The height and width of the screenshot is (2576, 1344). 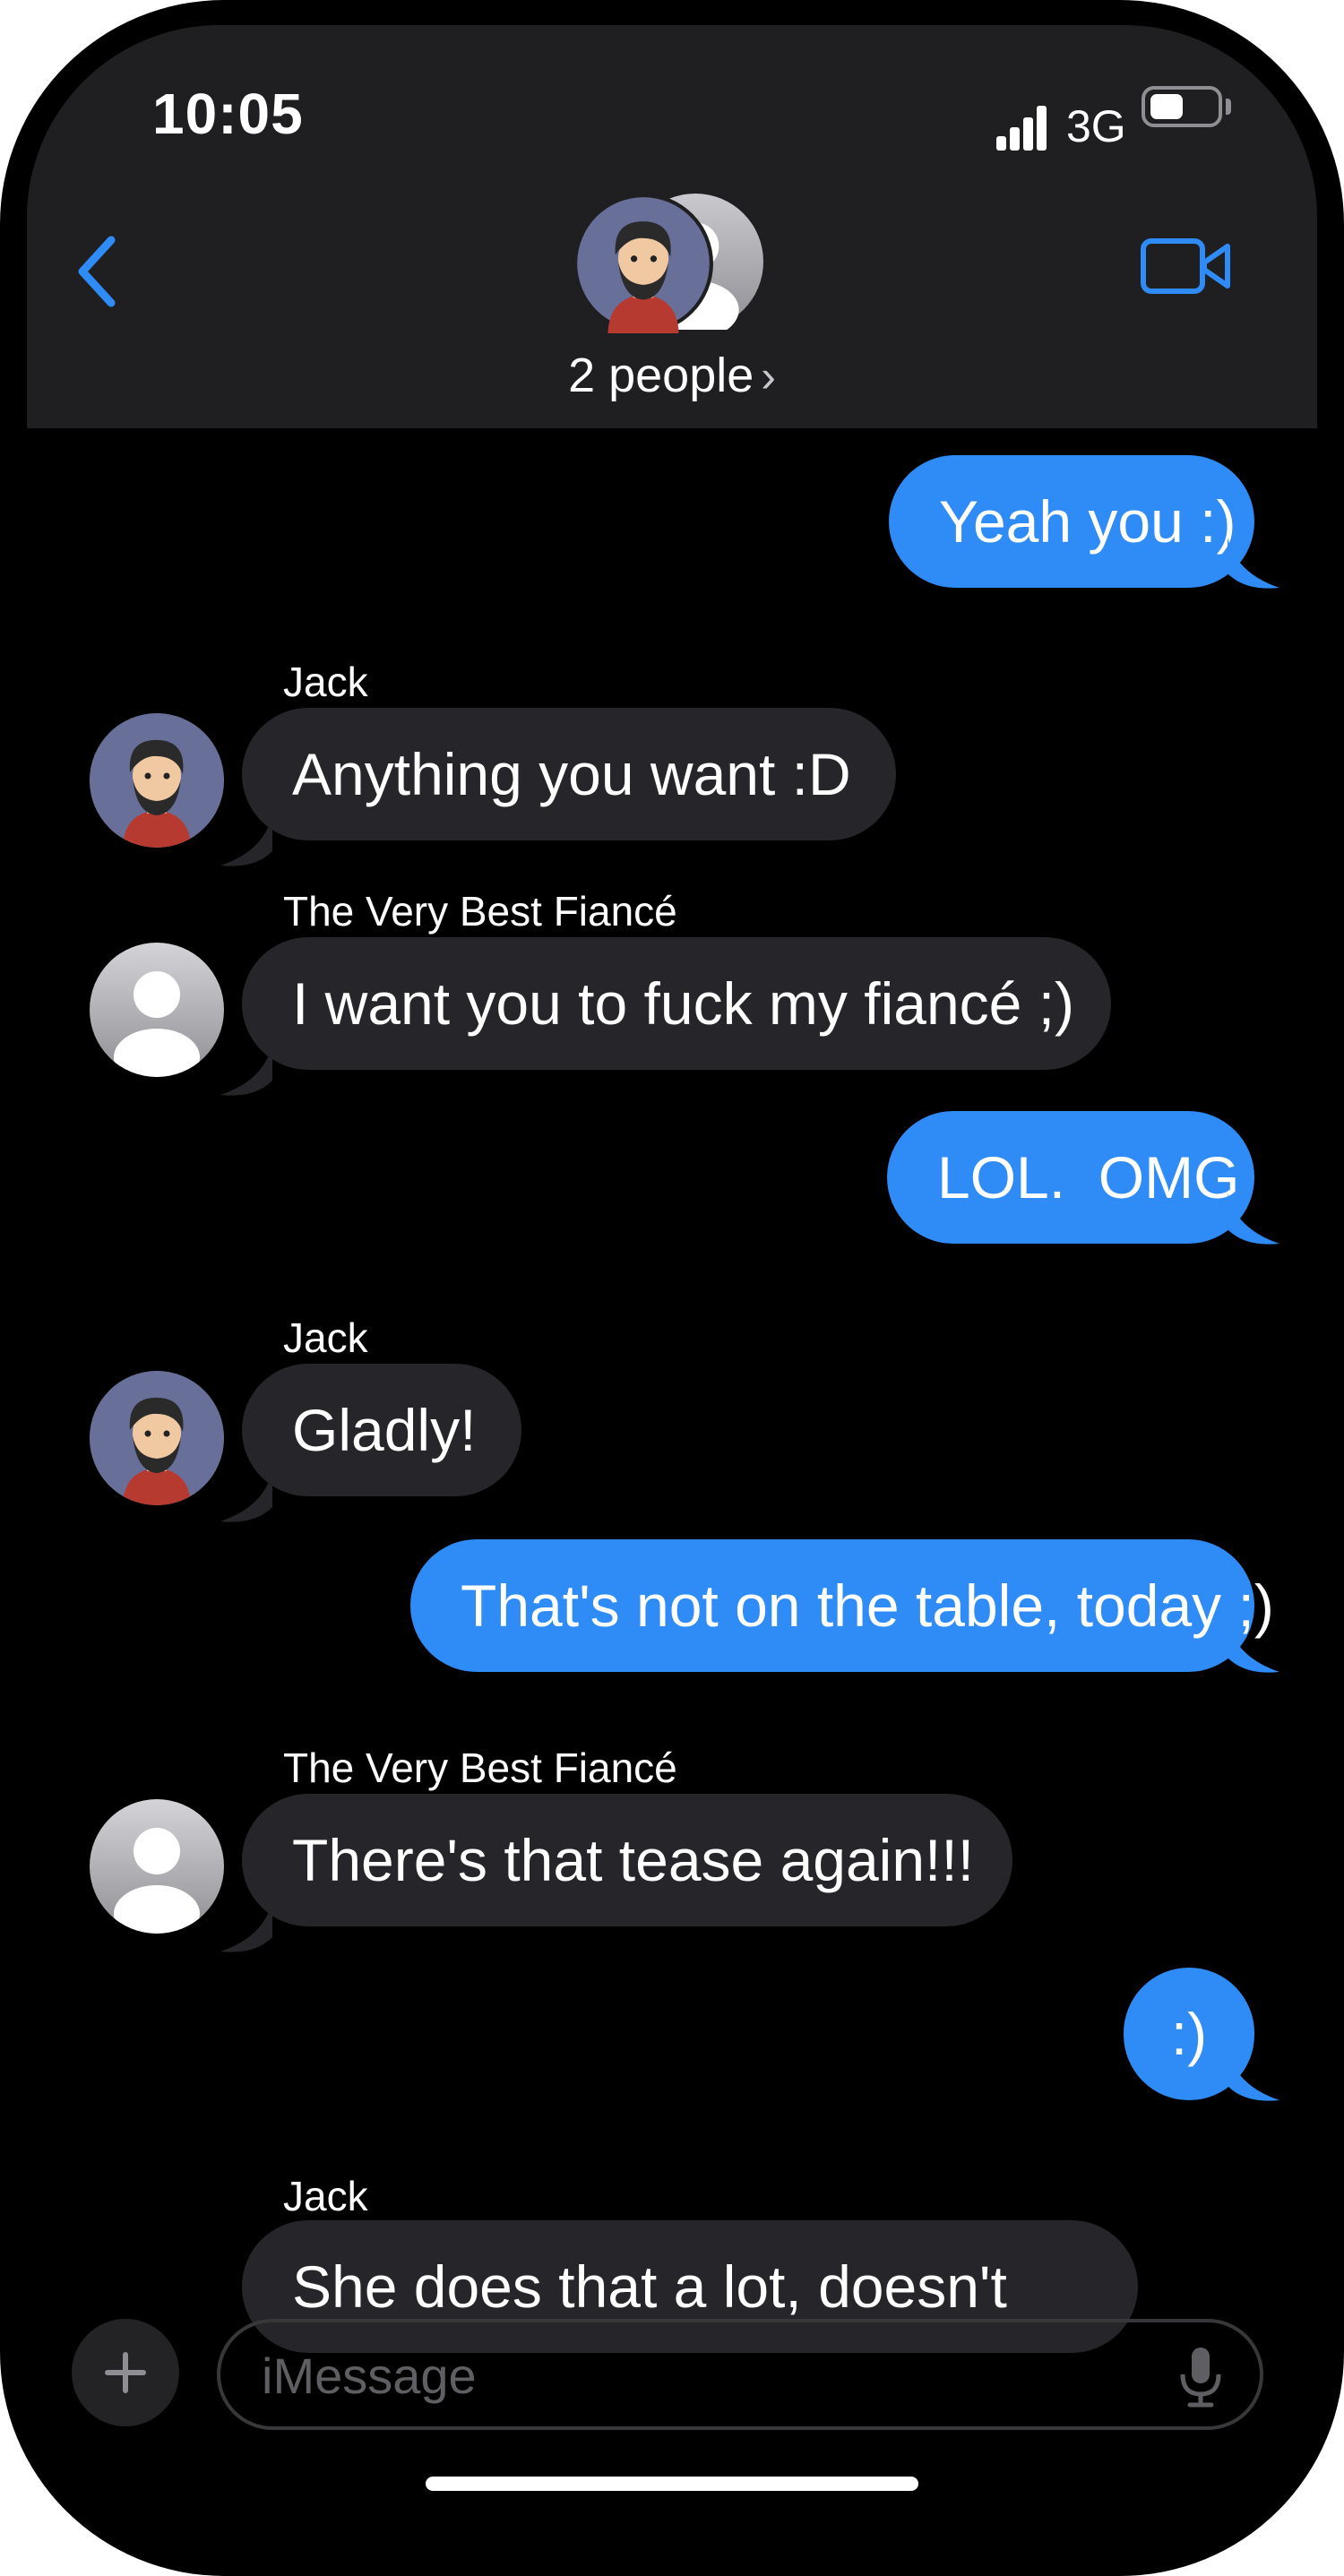 I want to click on video-call-button, so click(x=1187, y=267).